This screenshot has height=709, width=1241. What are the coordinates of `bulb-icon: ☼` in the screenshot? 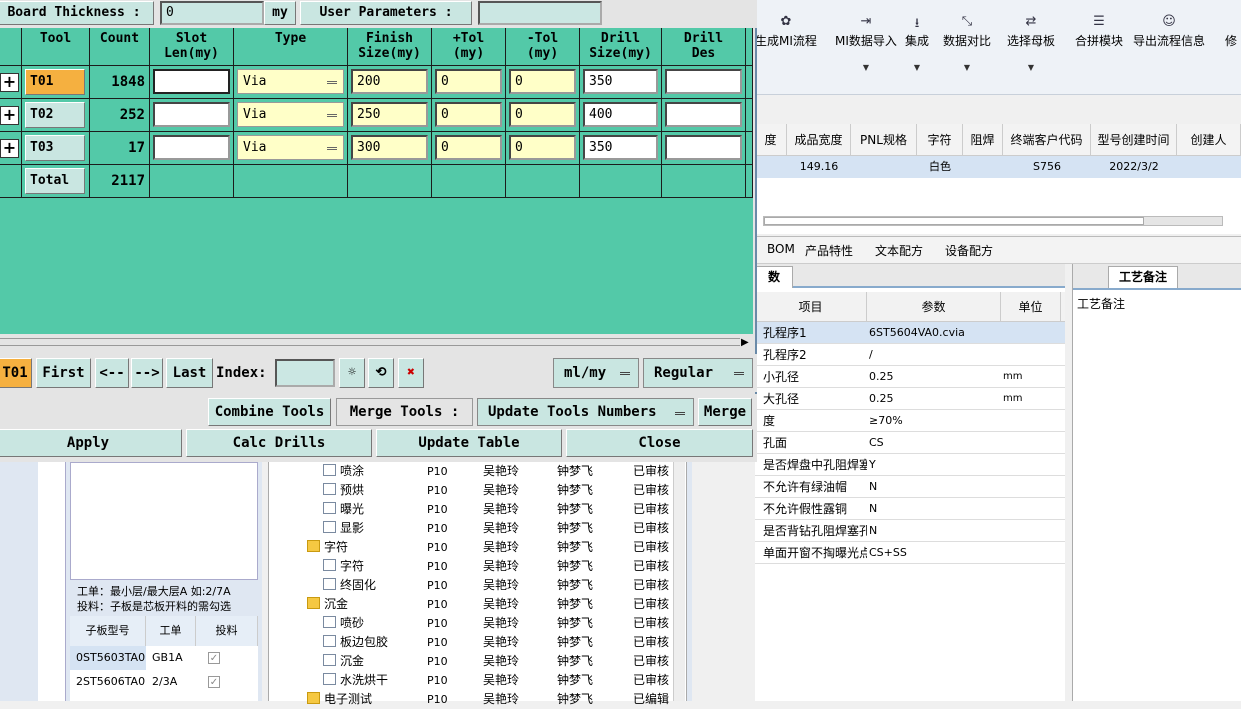 It's located at (352, 373).